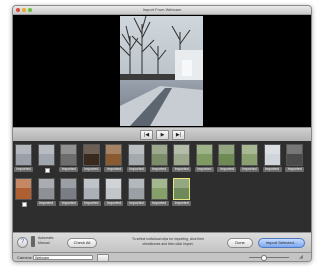 The width and height of the screenshot is (320, 274). What do you see at coordinates (303, 257) in the screenshot?
I see `resize-grip-icon: ◢` at bounding box center [303, 257].